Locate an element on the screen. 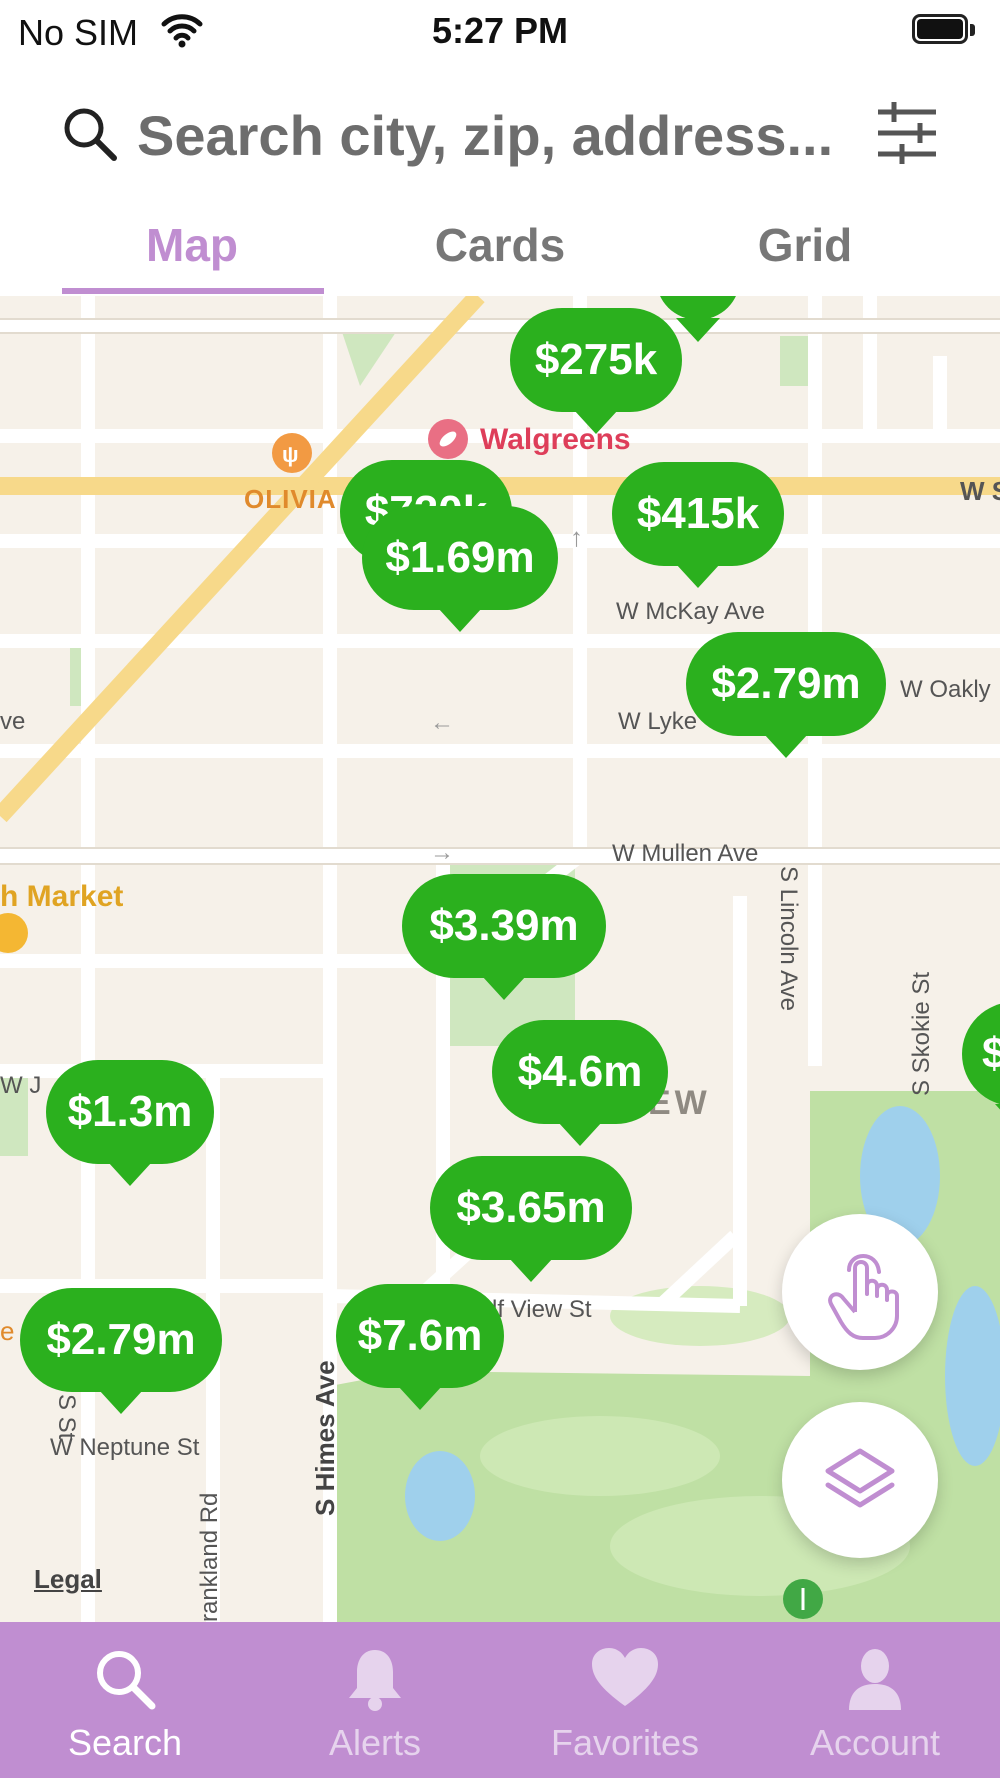  price-pin: $3.65m is located at coordinates (531, 1219).